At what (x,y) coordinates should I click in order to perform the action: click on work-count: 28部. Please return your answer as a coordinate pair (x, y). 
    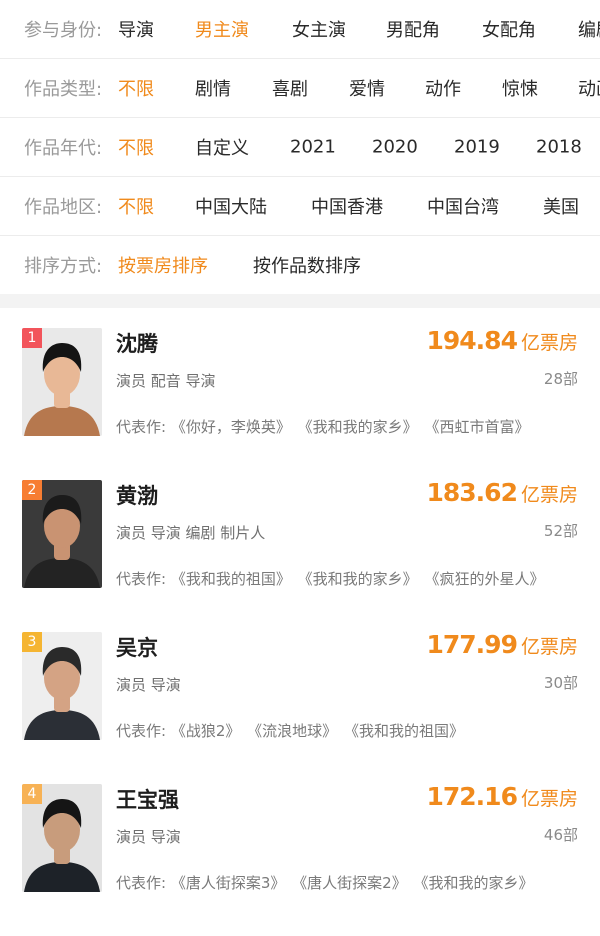
    Looking at the image, I should click on (560, 379).